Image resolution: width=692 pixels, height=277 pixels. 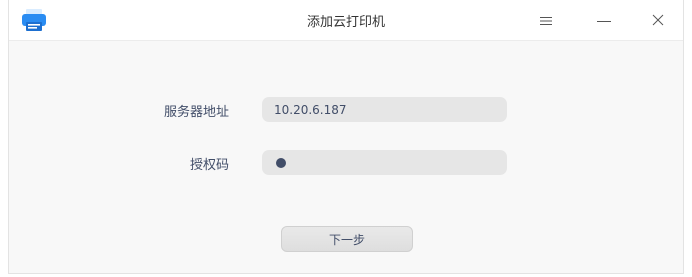 What do you see at coordinates (310, 109) in the screenshot?
I see `server-address-value: 10.20.6.187` at bounding box center [310, 109].